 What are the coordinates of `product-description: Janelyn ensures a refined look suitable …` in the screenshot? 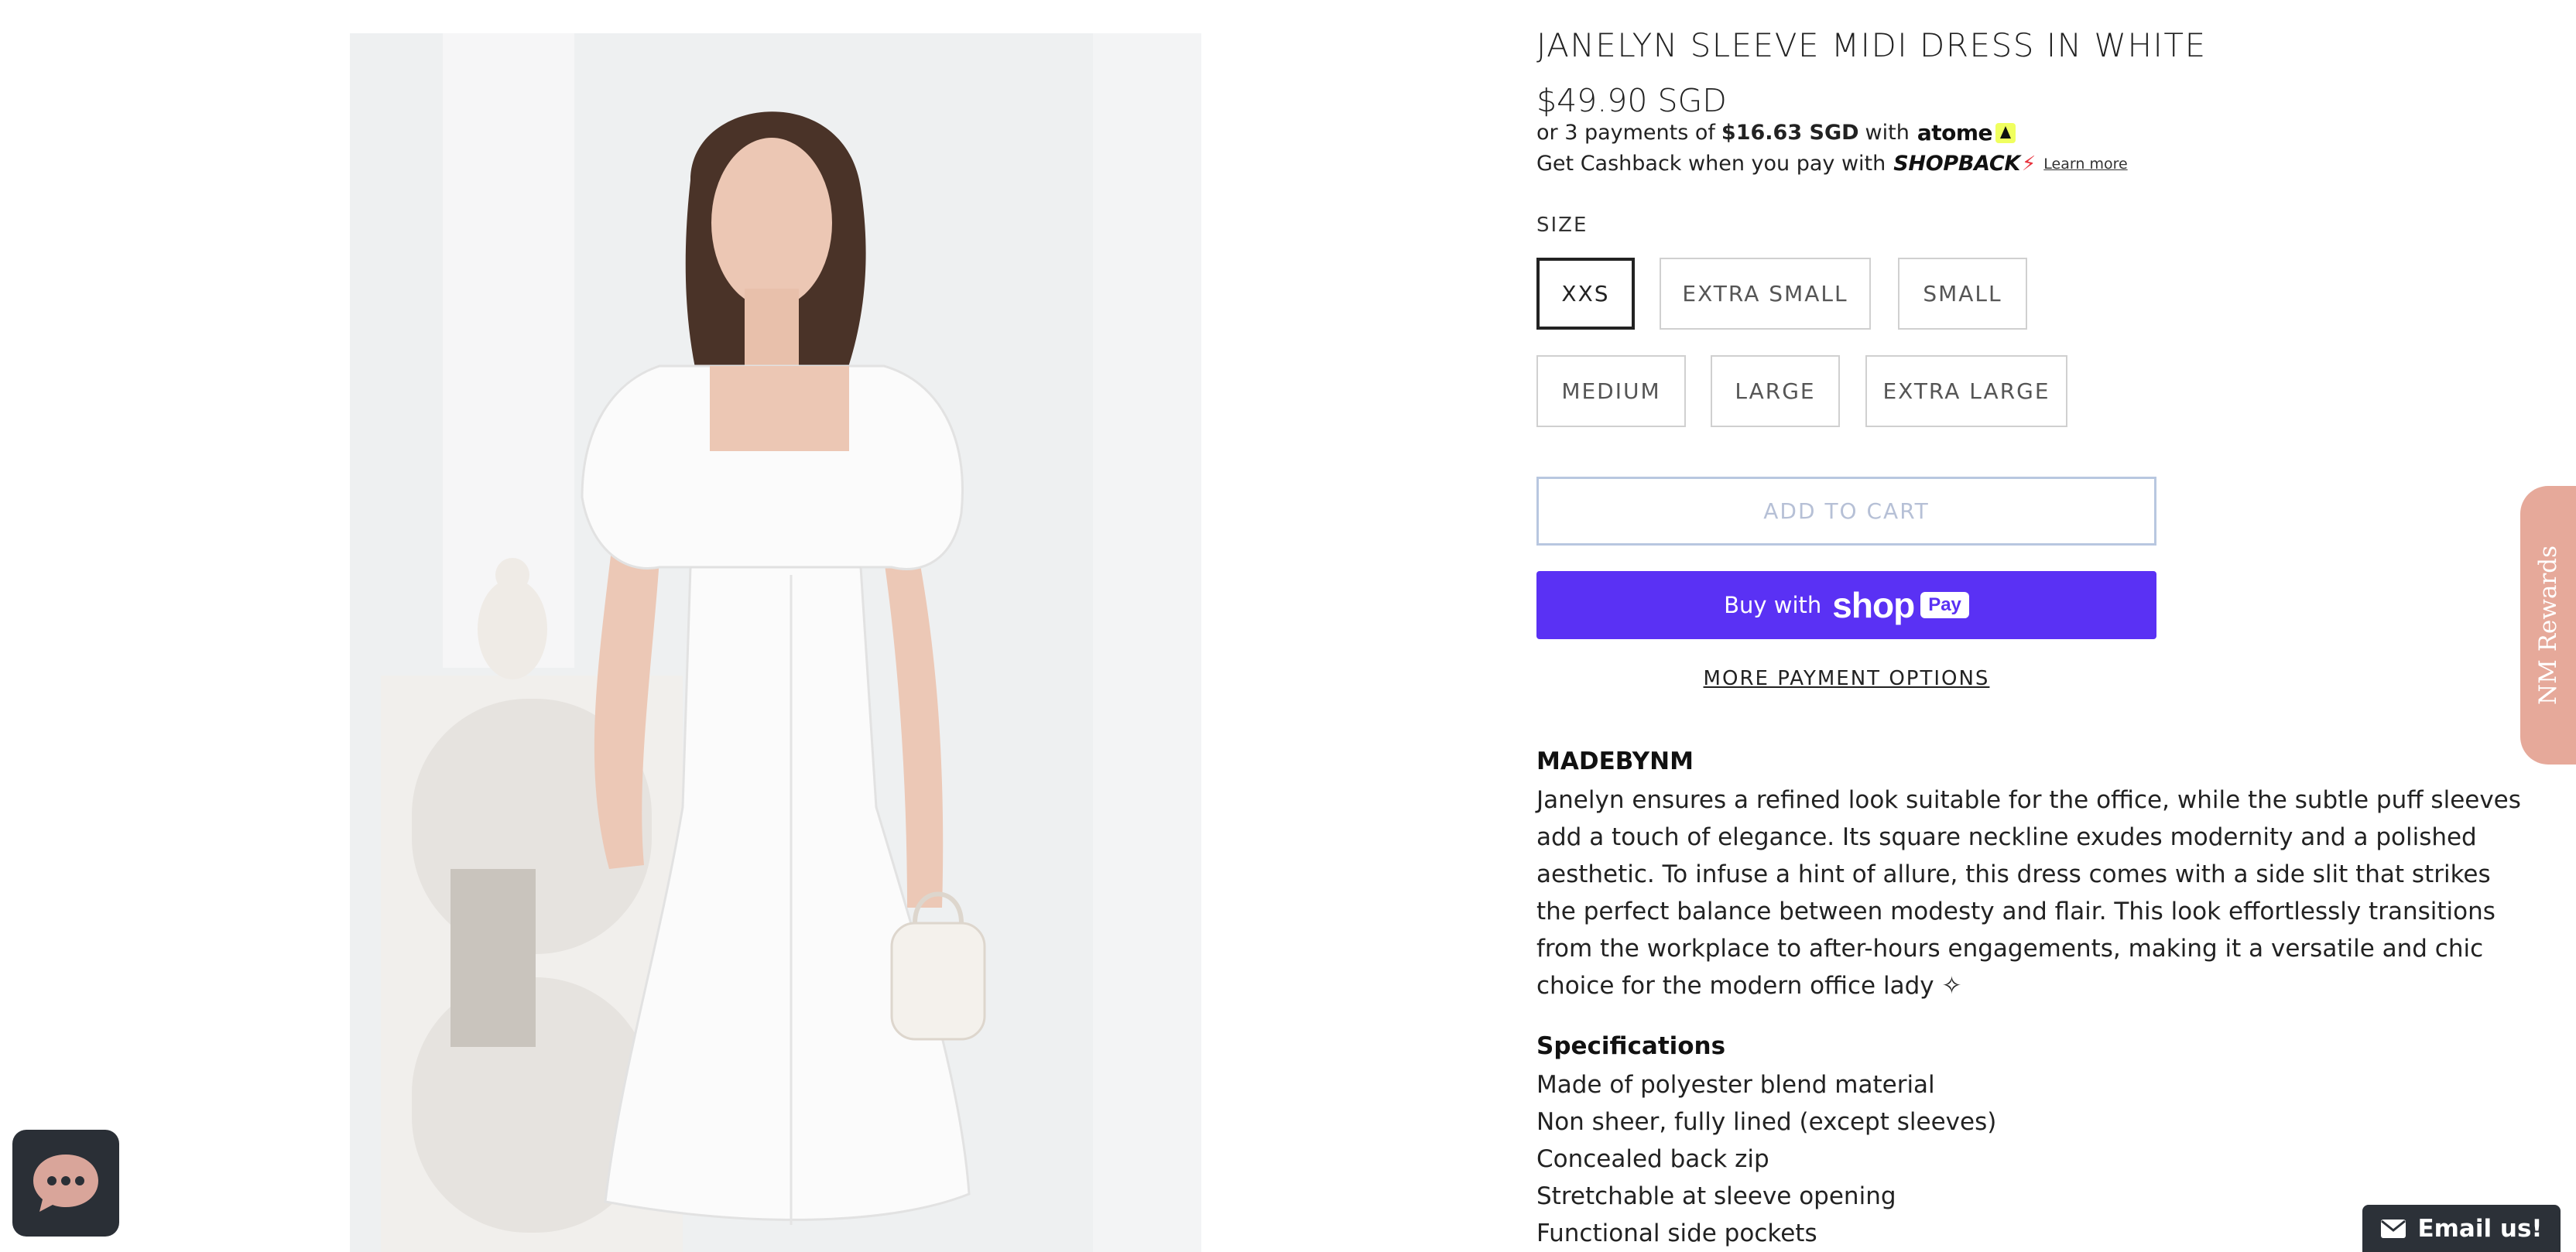 It's located at (2029, 893).